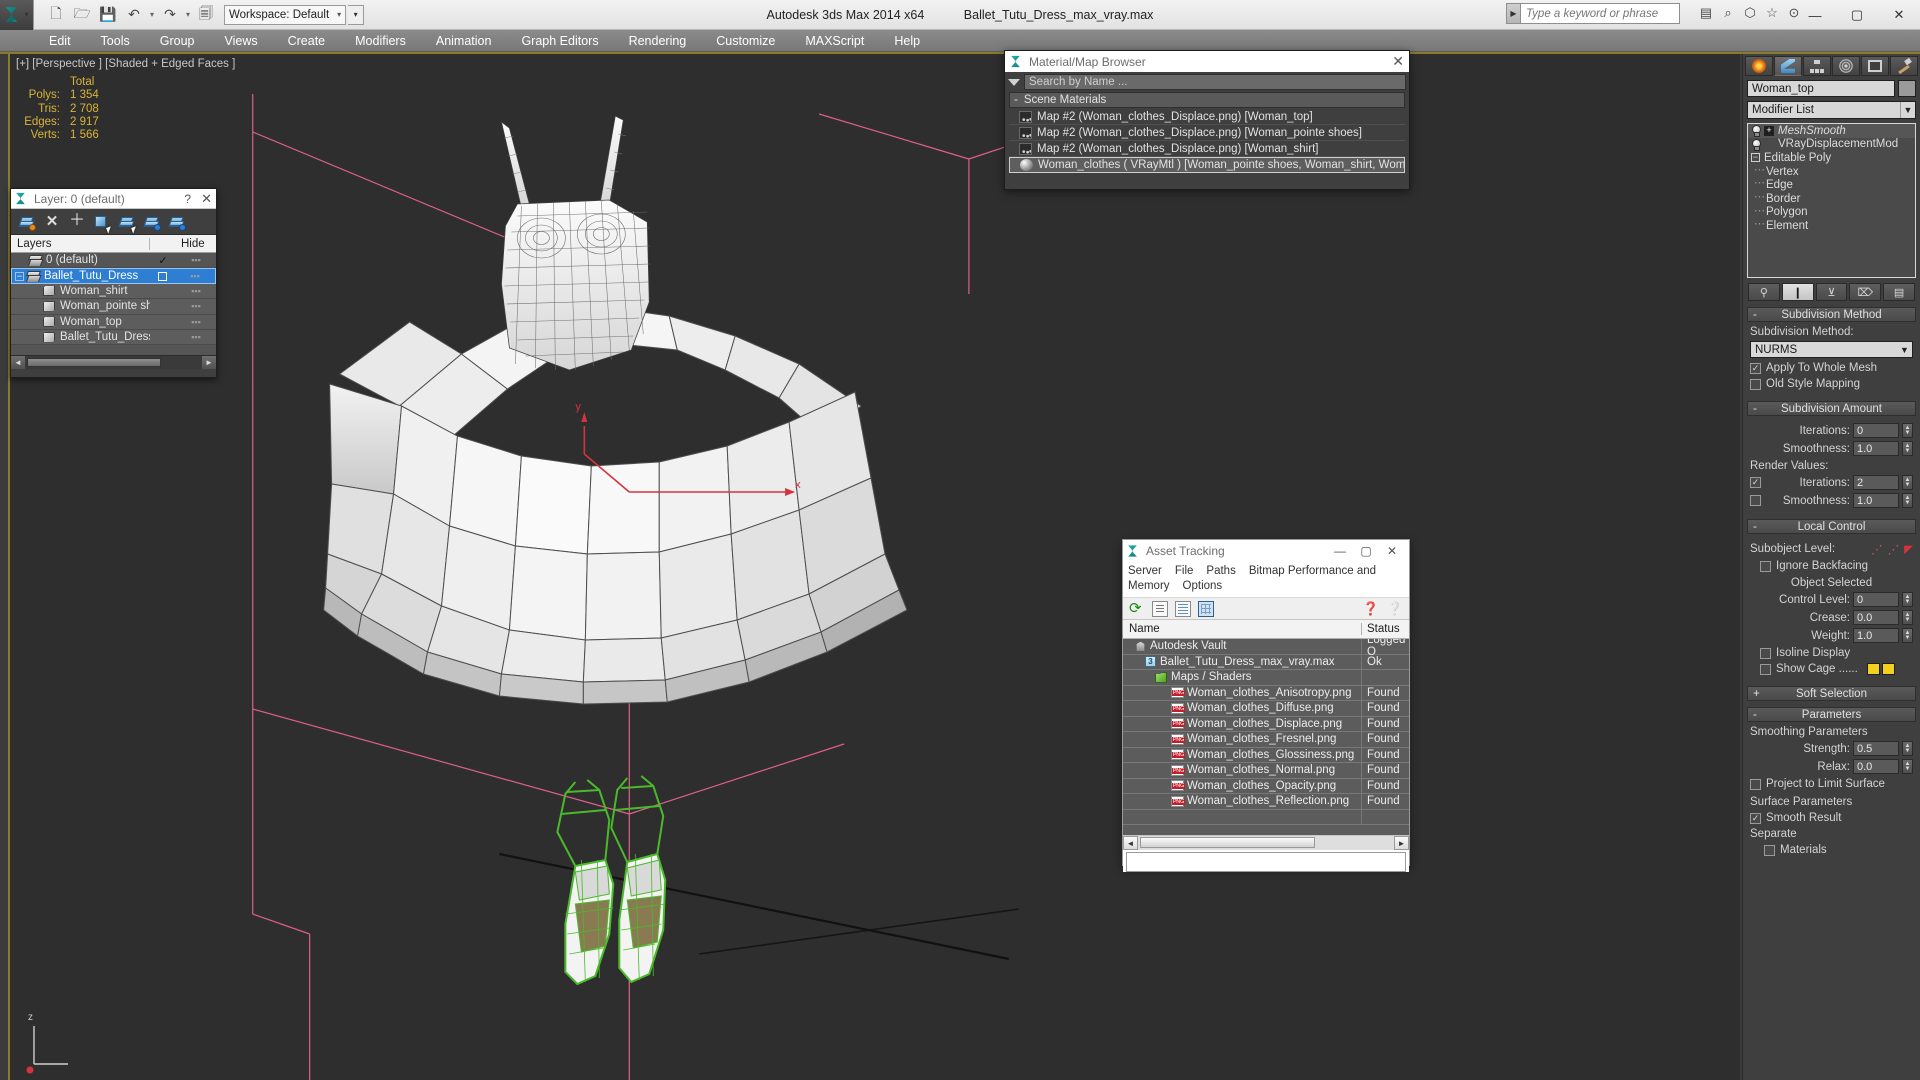 Image resolution: width=1920 pixels, height=1080 pixels. I want to click on modifier-stack-item: − Editable Poly, so click(1831, 158).